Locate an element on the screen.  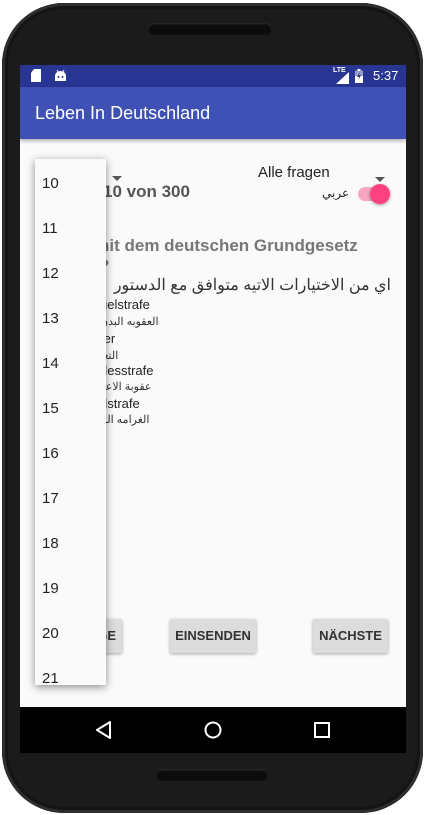
category-selected-label: Alle fragen is located at coordinates (294, 172).